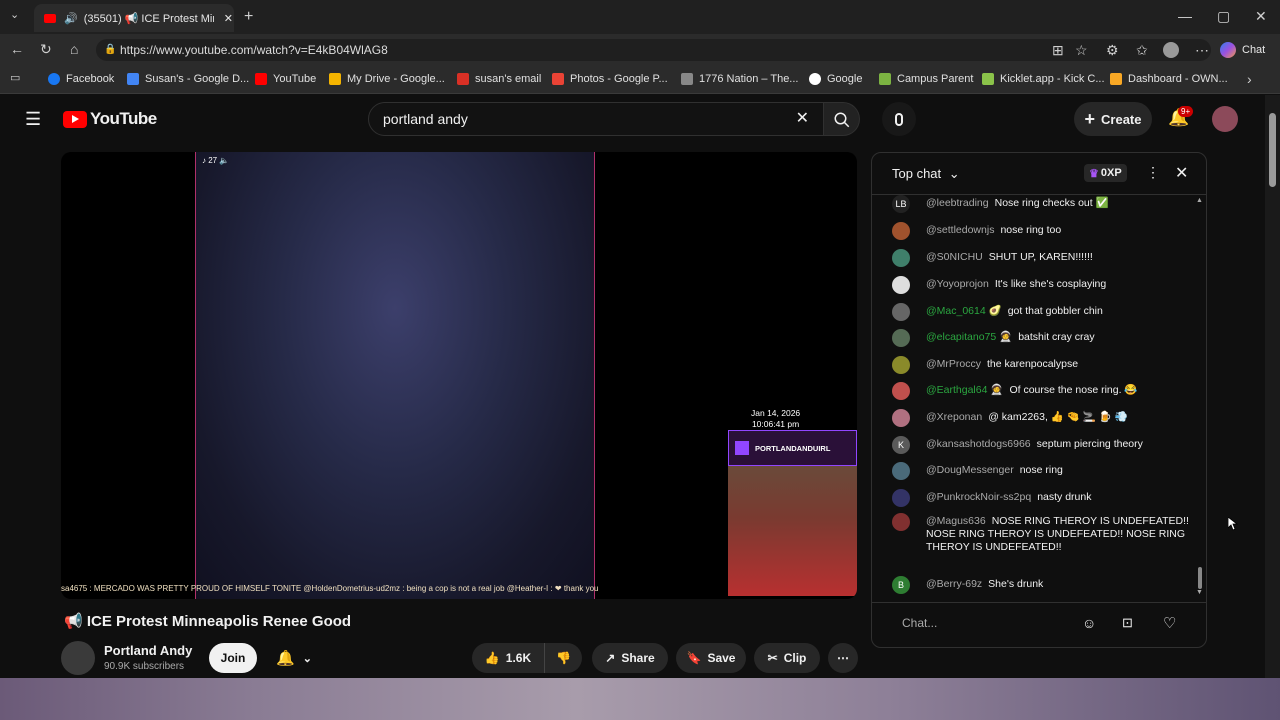 The width and height of the screenshot is (1280, 720). Describe the element at coordinates (1169, 623) in the screenshot. I see `heart-icon: ♡` at that location.